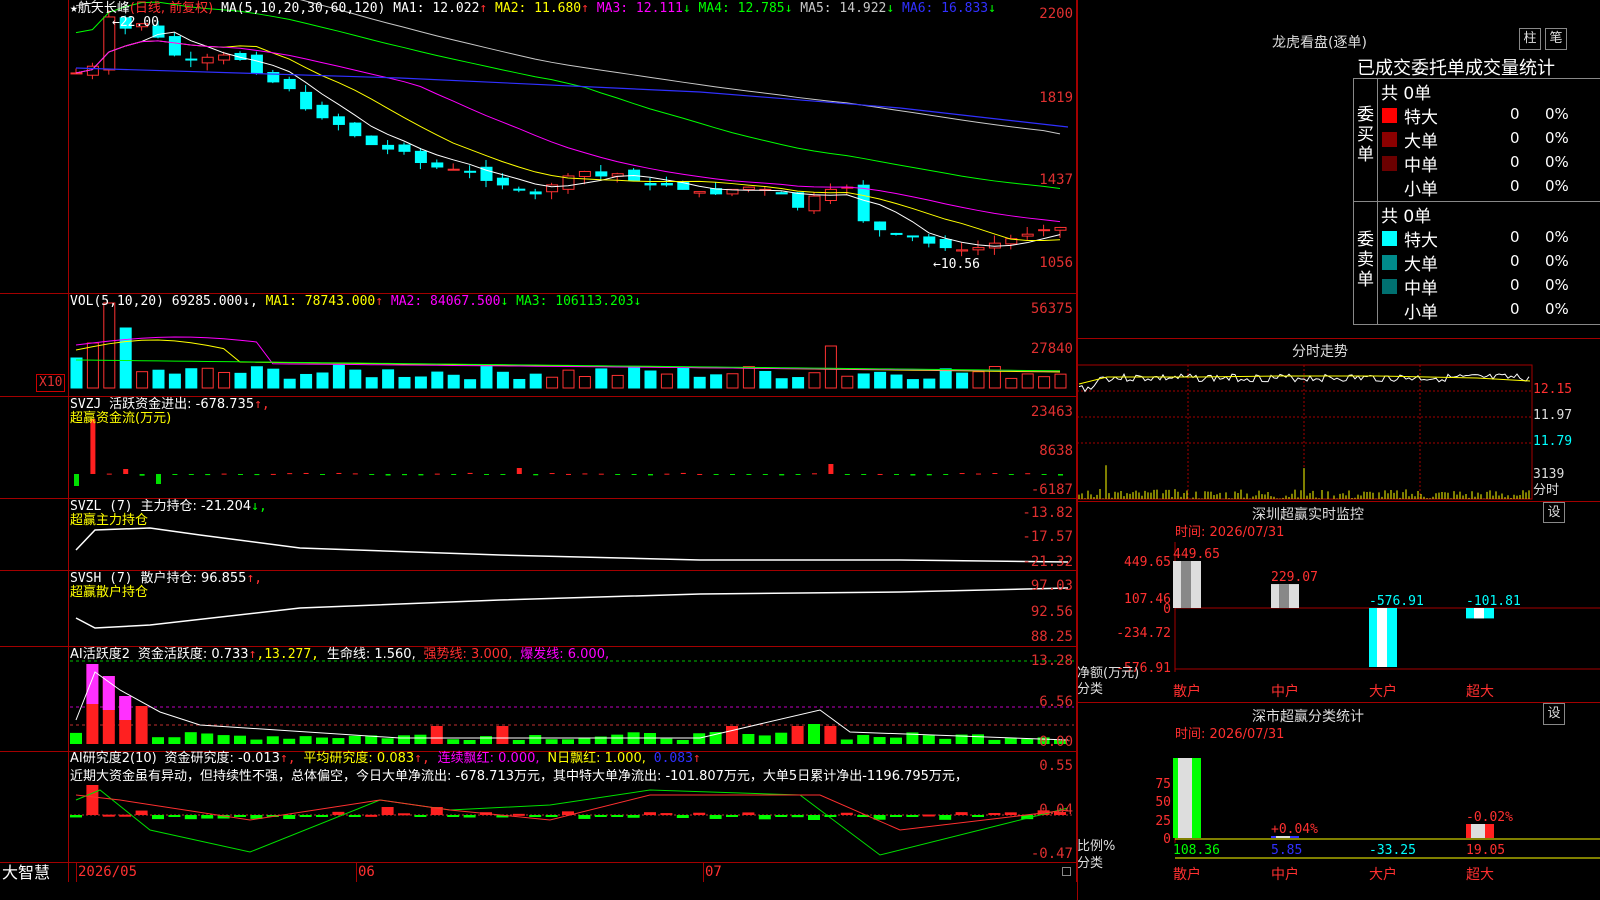 This screenshot has height=900, width=1600. Describe the element at coordinates (1143, 633) in the screenshot. I see `mon-axis-label-3: -234.72` at that location.